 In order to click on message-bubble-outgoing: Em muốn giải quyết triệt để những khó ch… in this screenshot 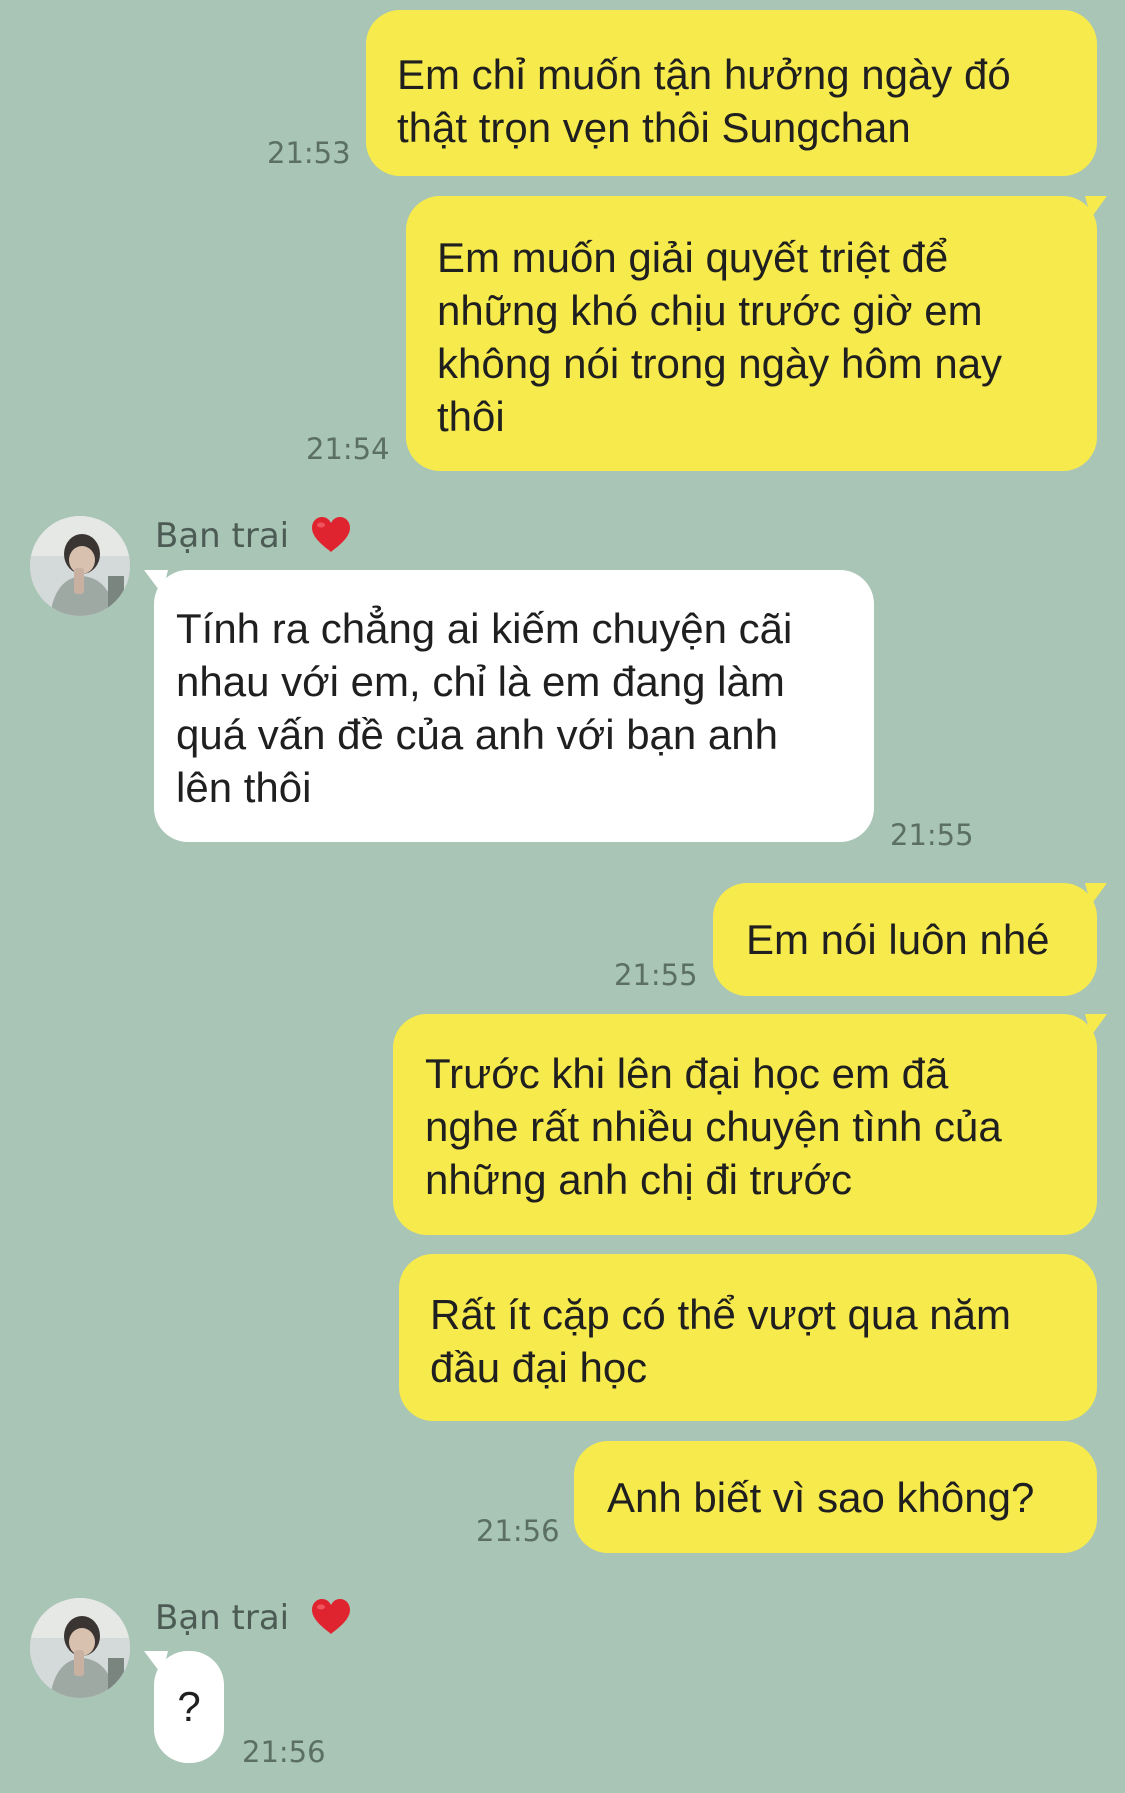, I will do `click(751, 333)`.